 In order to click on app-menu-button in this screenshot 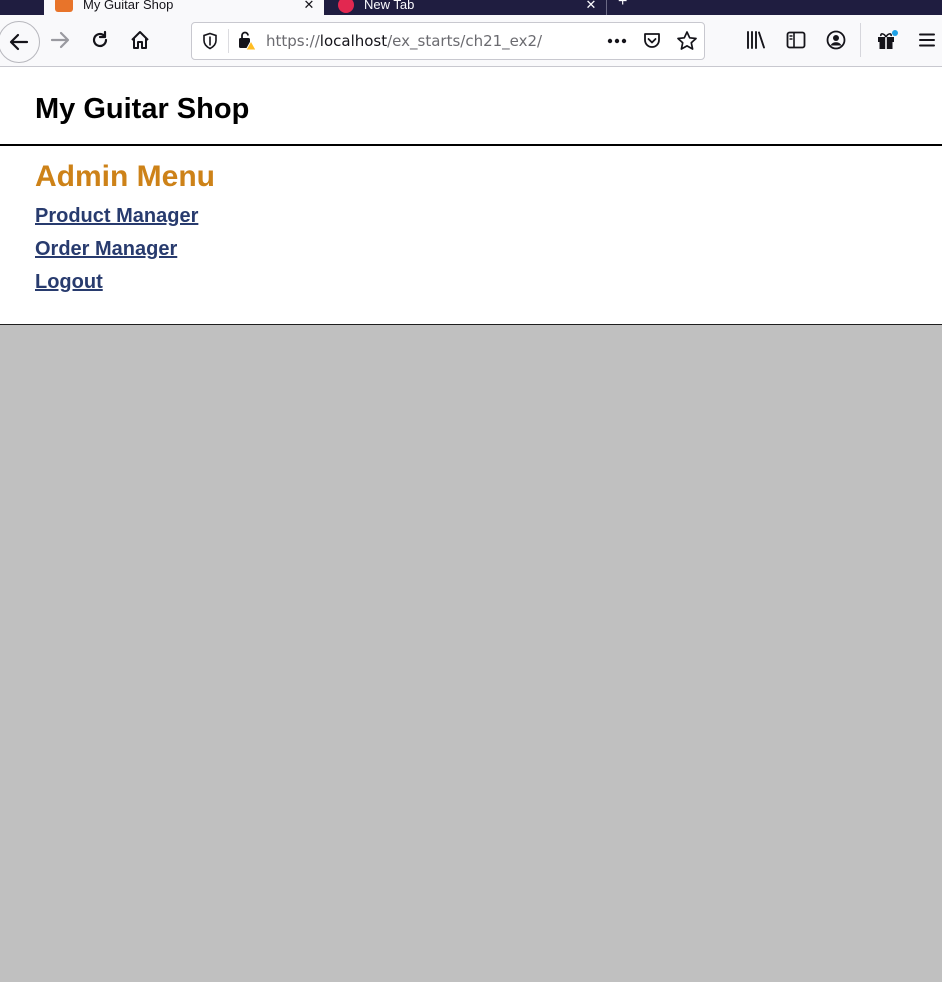, I will do `click(926, 40)`.